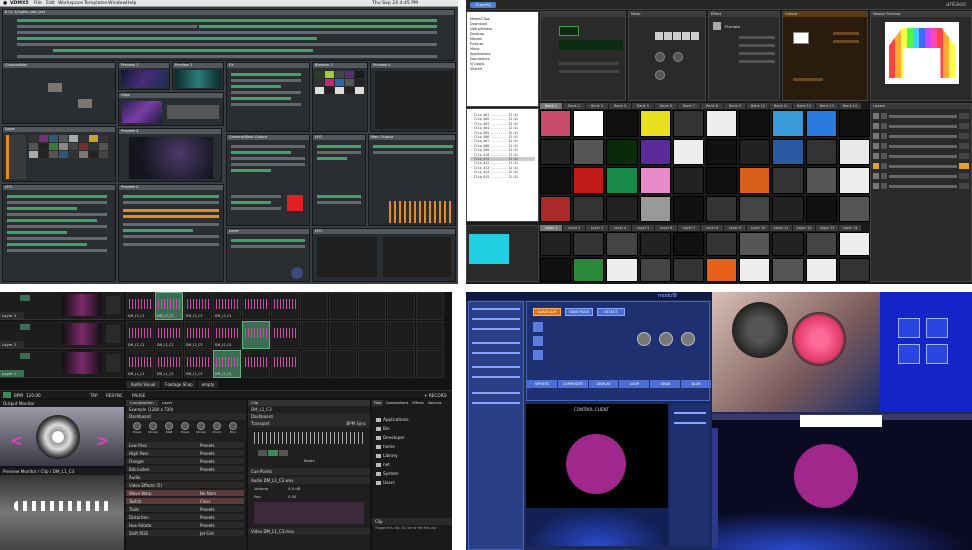 Image resolution: width=972 pixels, height=550 pixels. I want to click on layer-header: Layer 2, so click(62, 335).